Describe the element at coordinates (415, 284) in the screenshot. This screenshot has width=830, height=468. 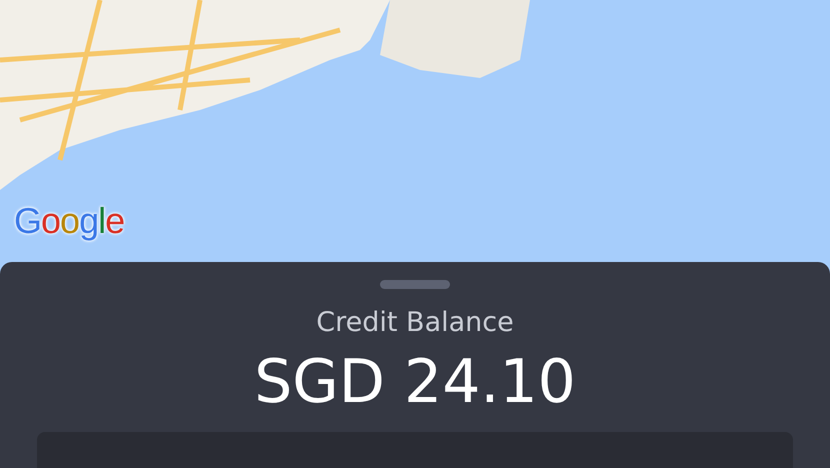
I see `drag-handle` at that location.